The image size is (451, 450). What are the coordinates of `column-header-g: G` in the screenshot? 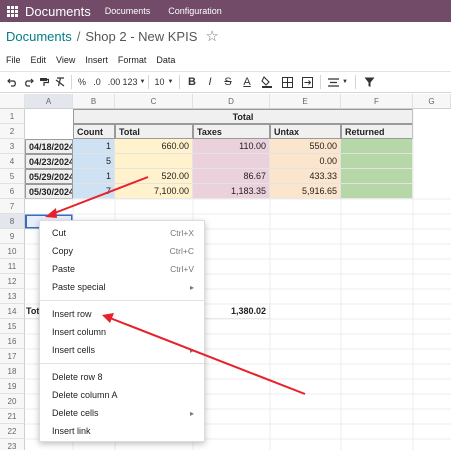 It's located at (432, 101).